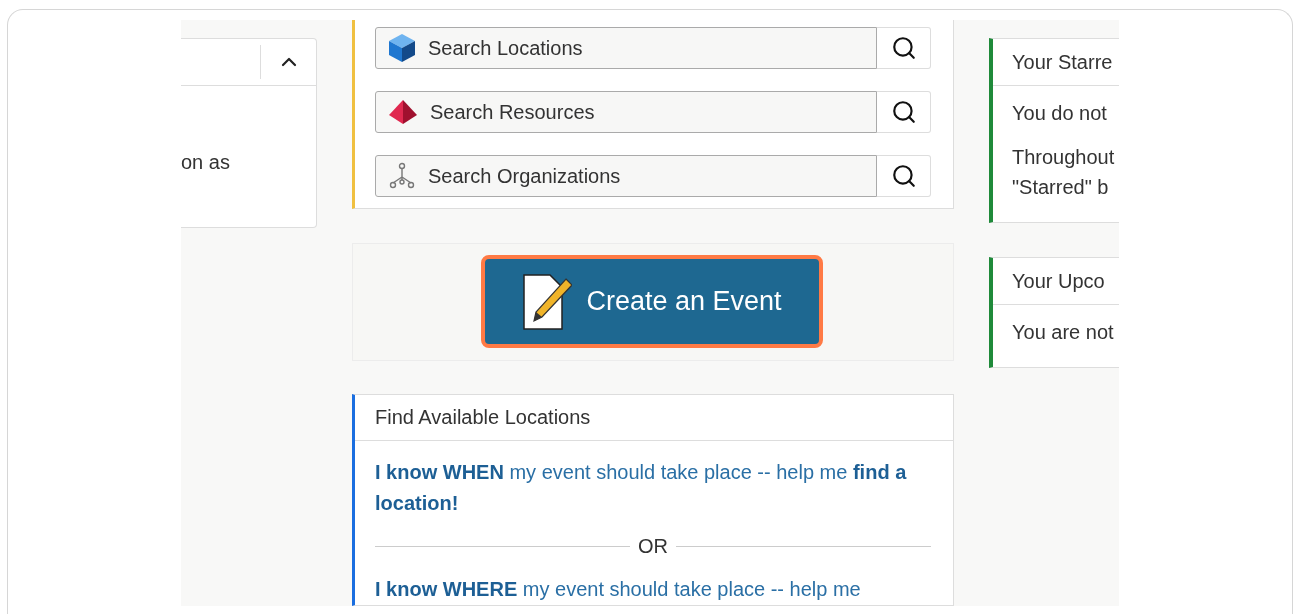 This screenshot has width=1294, height=614. I want to click on card-text: You do not, so click(1060, 113).